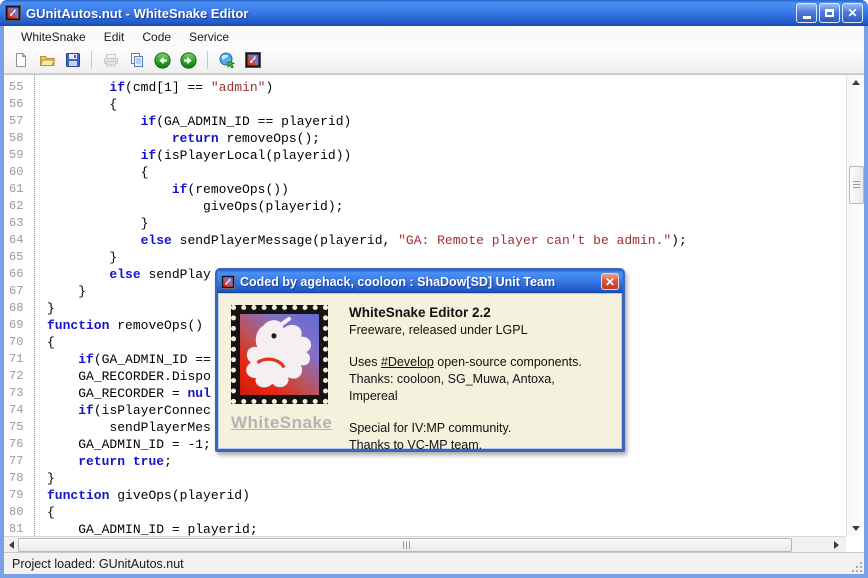  I want to click on new-file-icon, so click(21, 59).